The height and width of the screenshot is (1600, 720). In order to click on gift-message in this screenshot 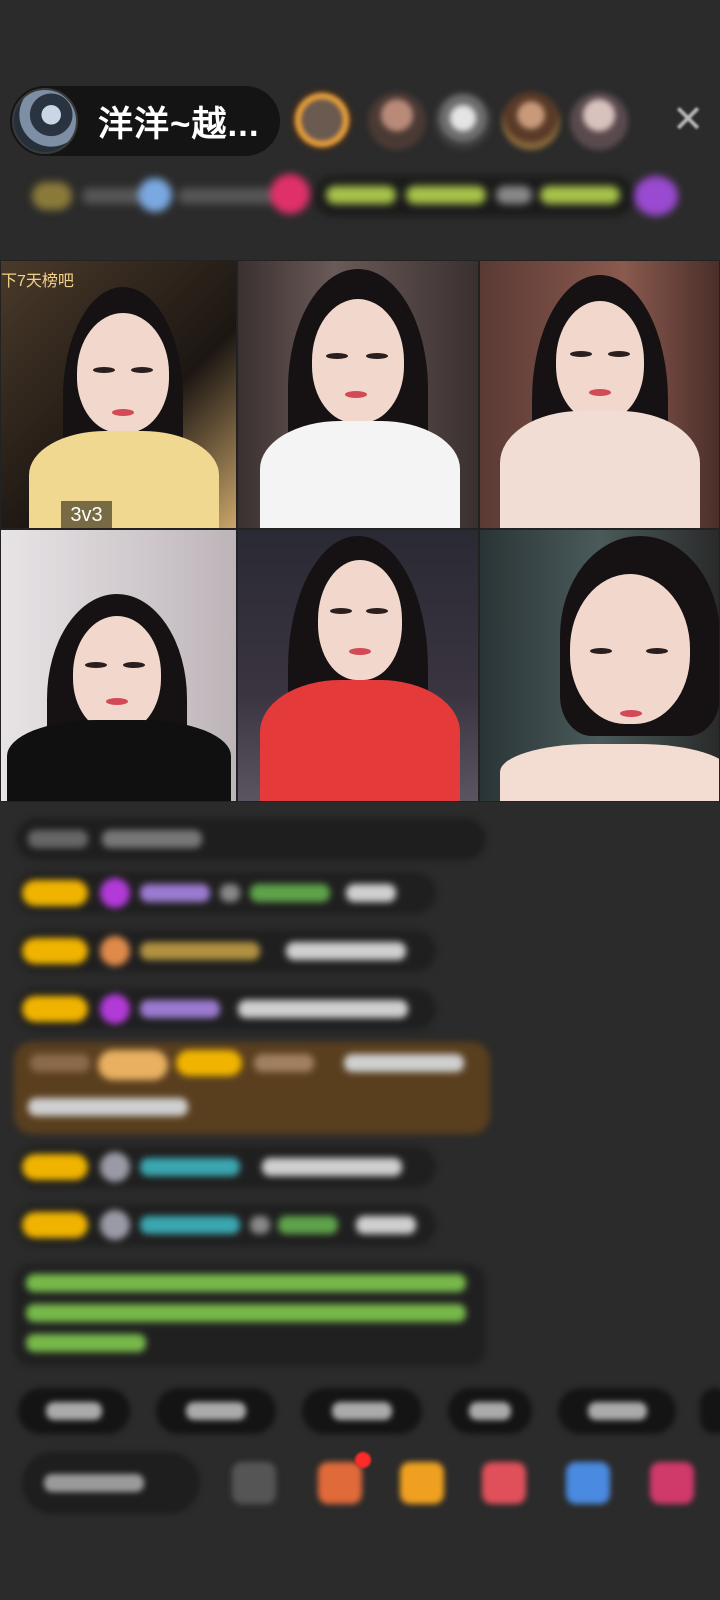, I will do `click(252, 1088)`.